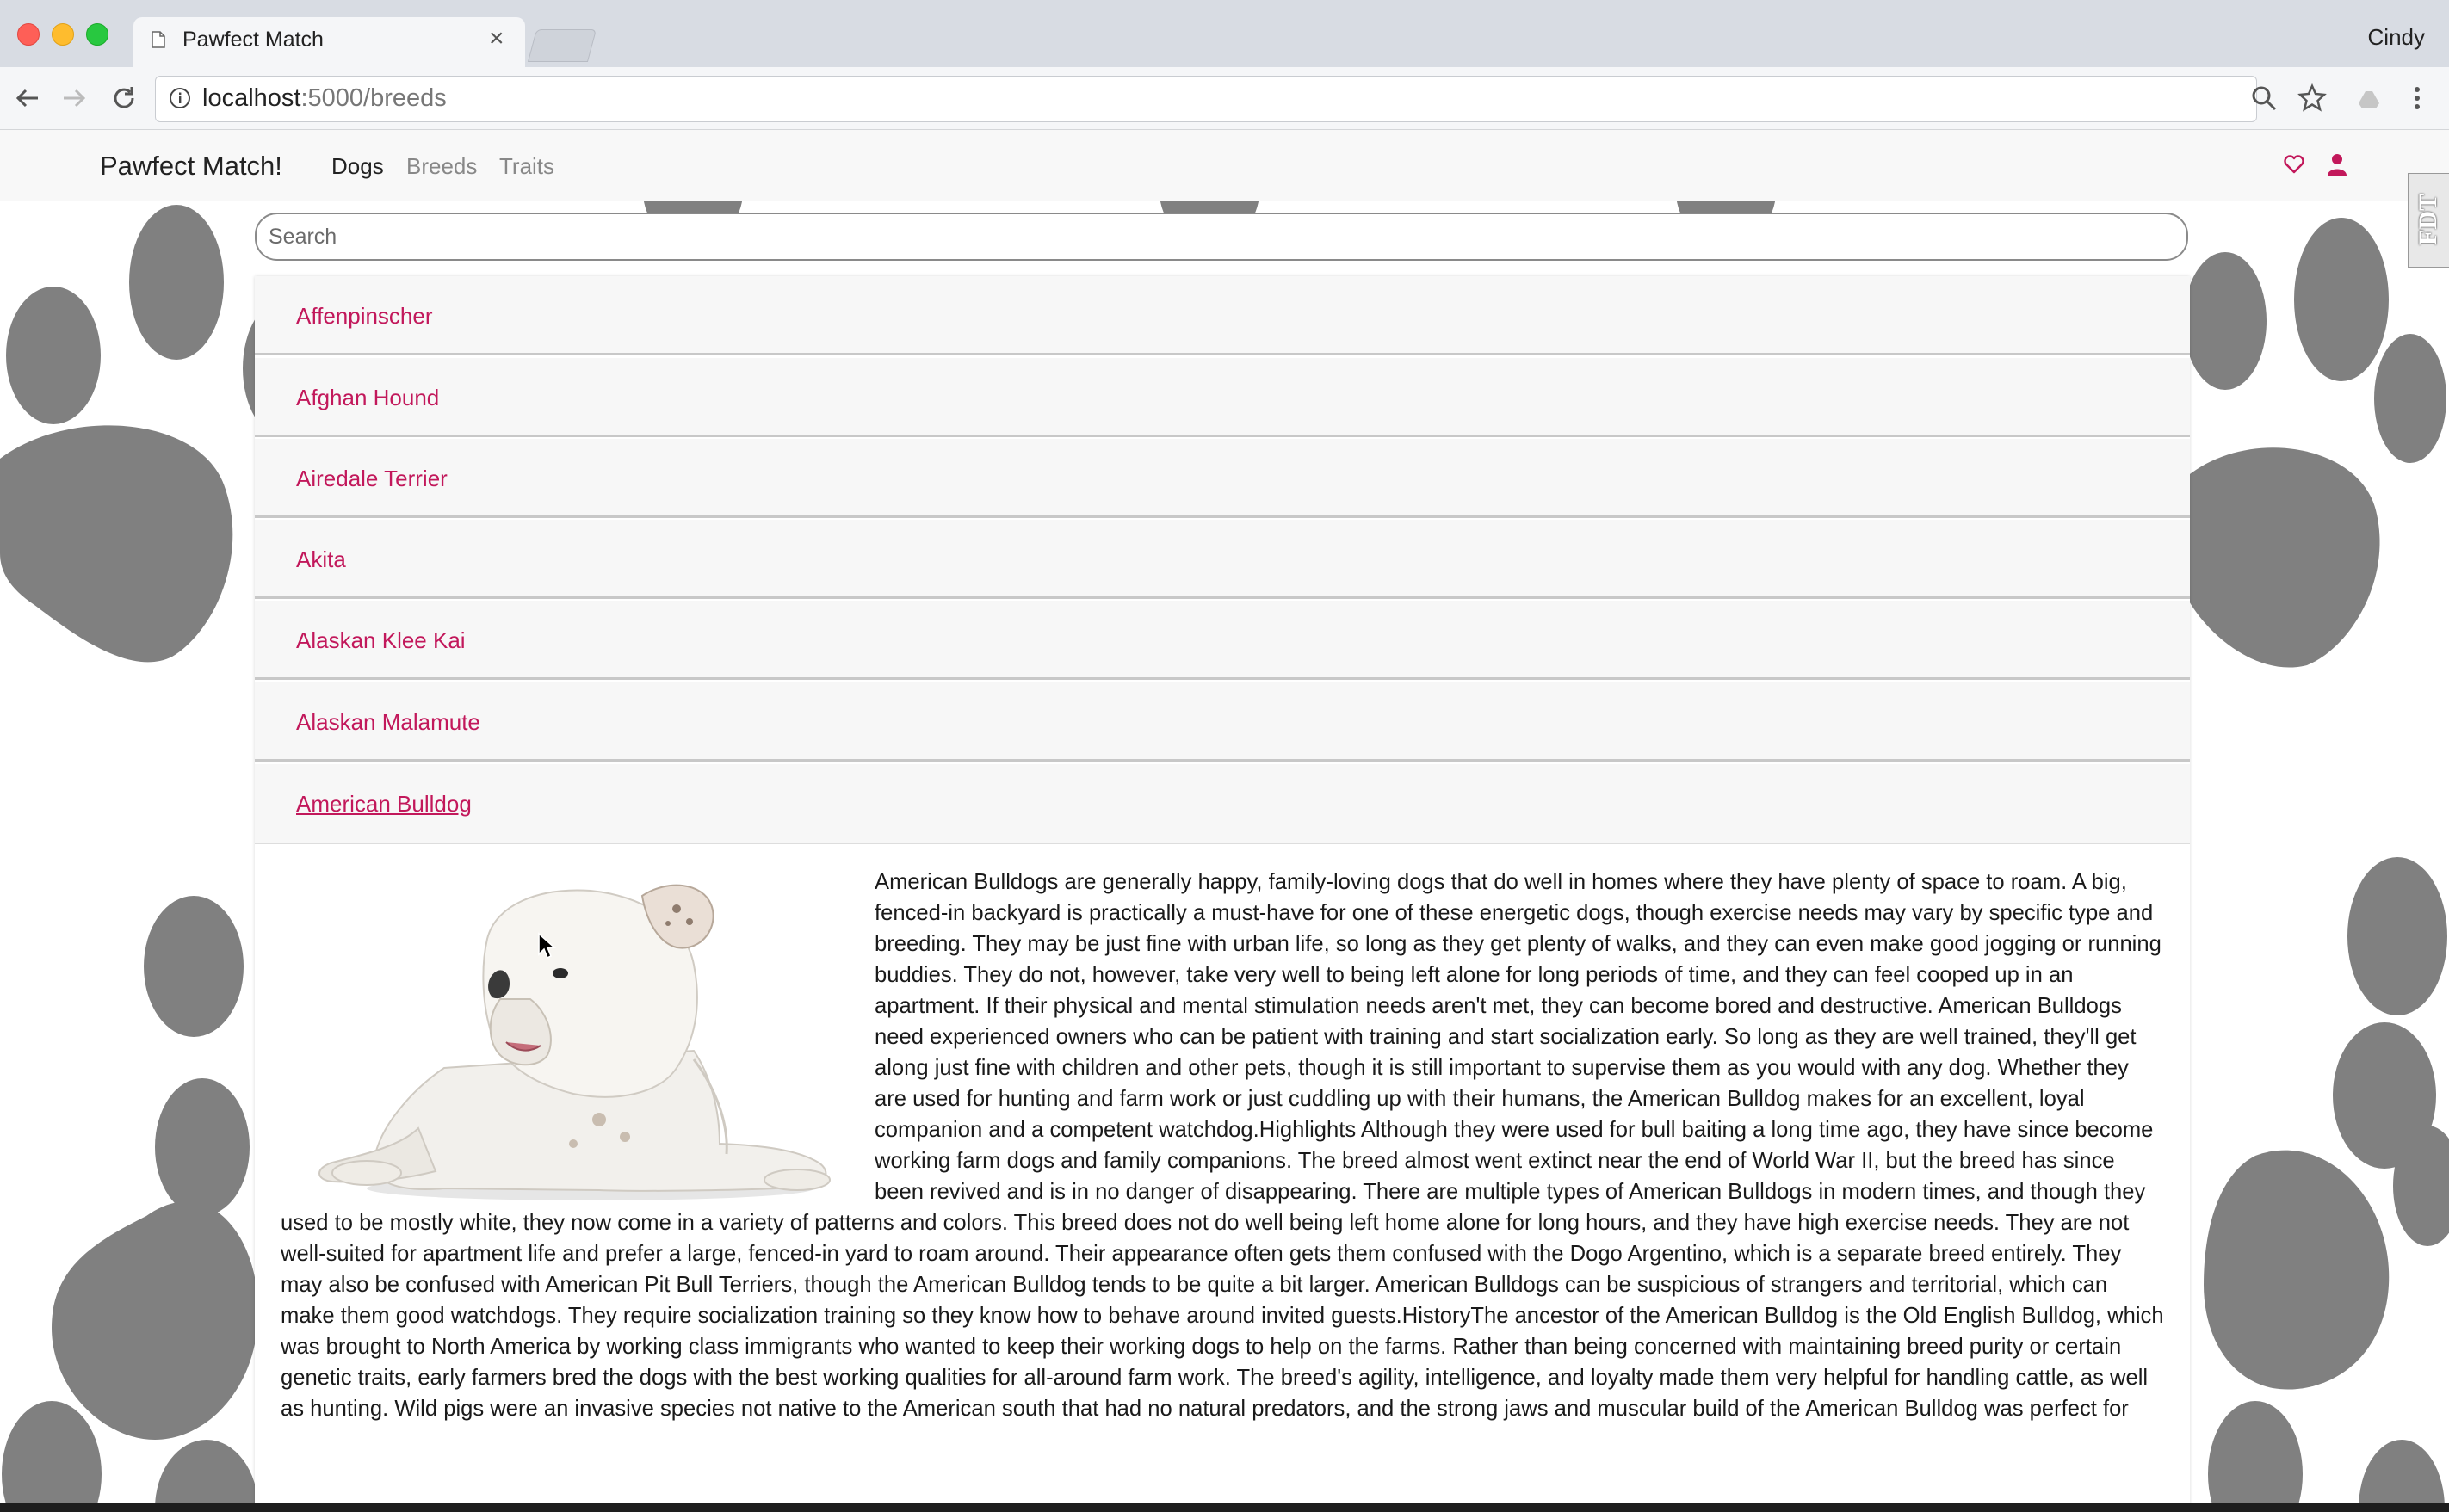 This screenshot has height=1512, width=2449. What do you see at coordinates (2312, 98) in the screenshot?
I see `bookmark-star-icon` at bounding box center [2312, 98].